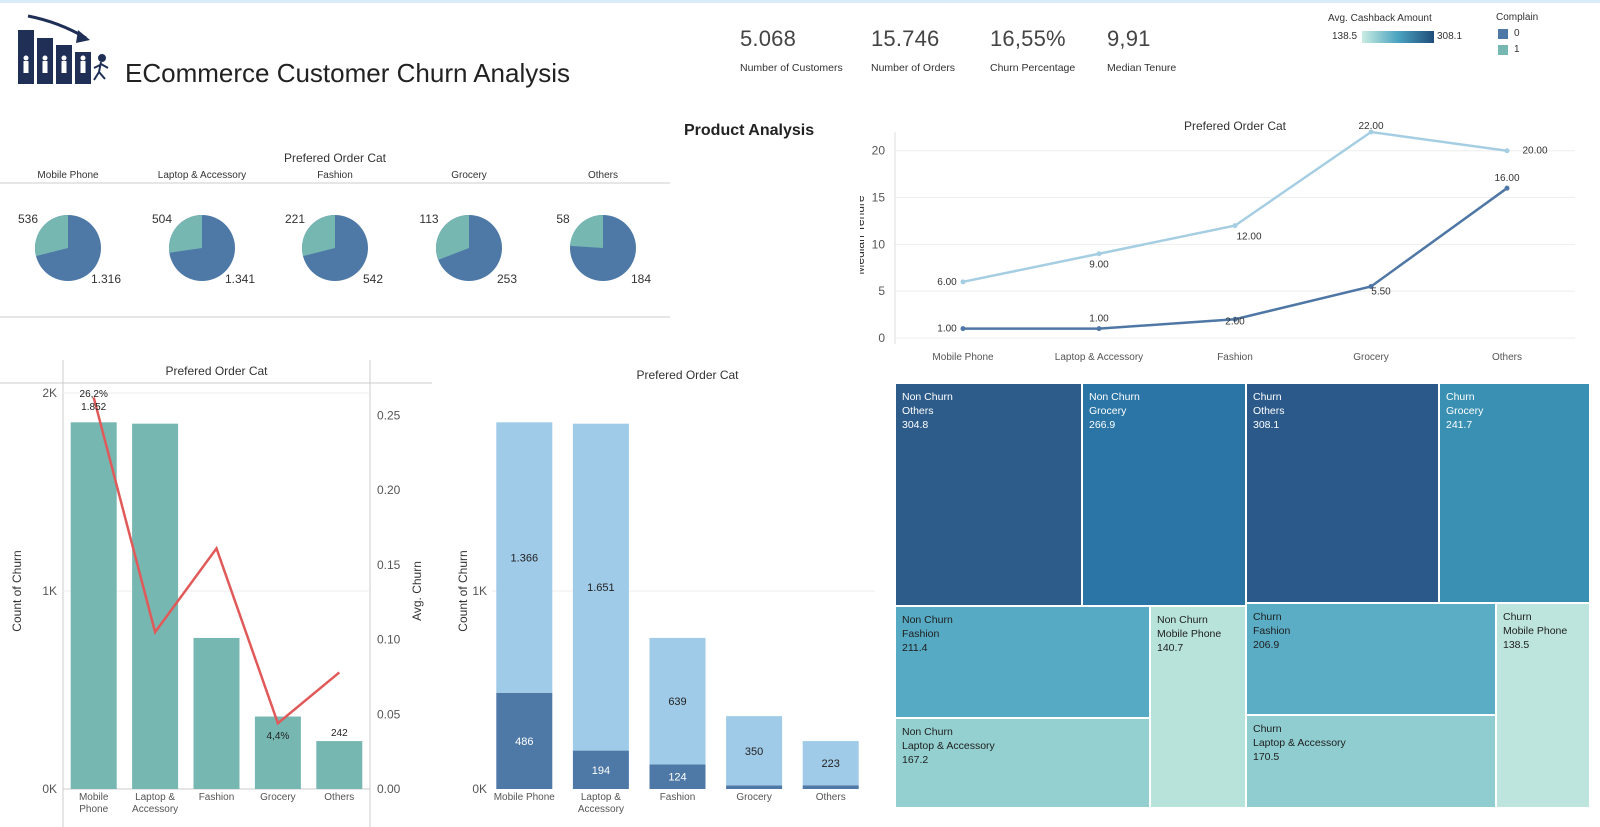  Describe the element at coordinates (1022, 763) in the screenshot. I see `treemap-cell: Non Churn Laptop & Accessory 167.2` at that location.